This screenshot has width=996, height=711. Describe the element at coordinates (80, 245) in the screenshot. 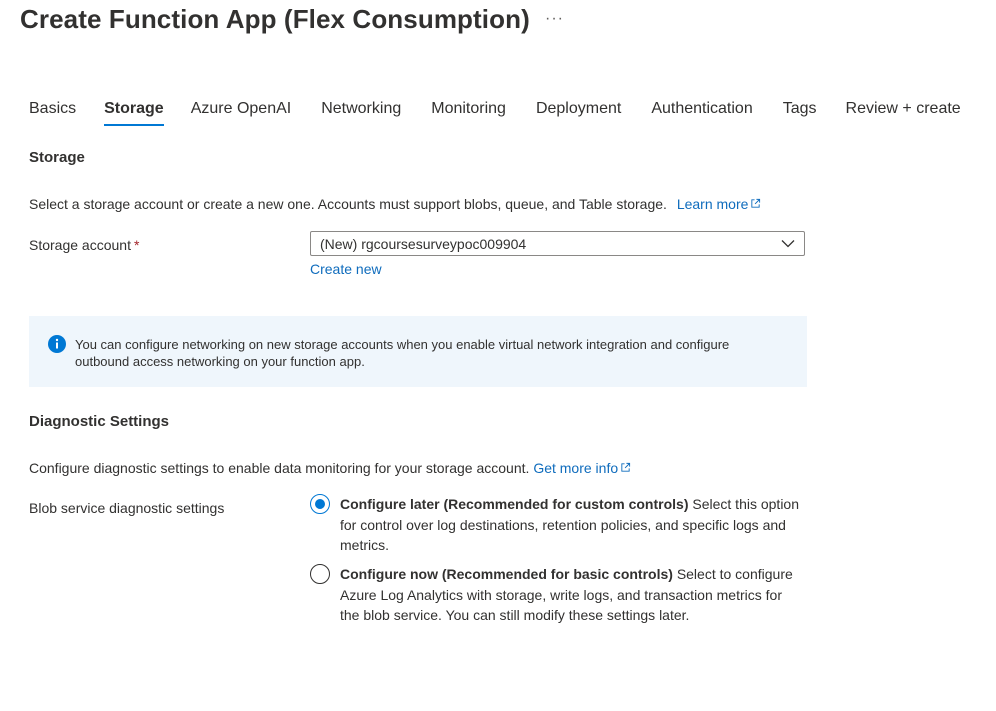

I see `storage-account-label-text: Storage account` at that location.